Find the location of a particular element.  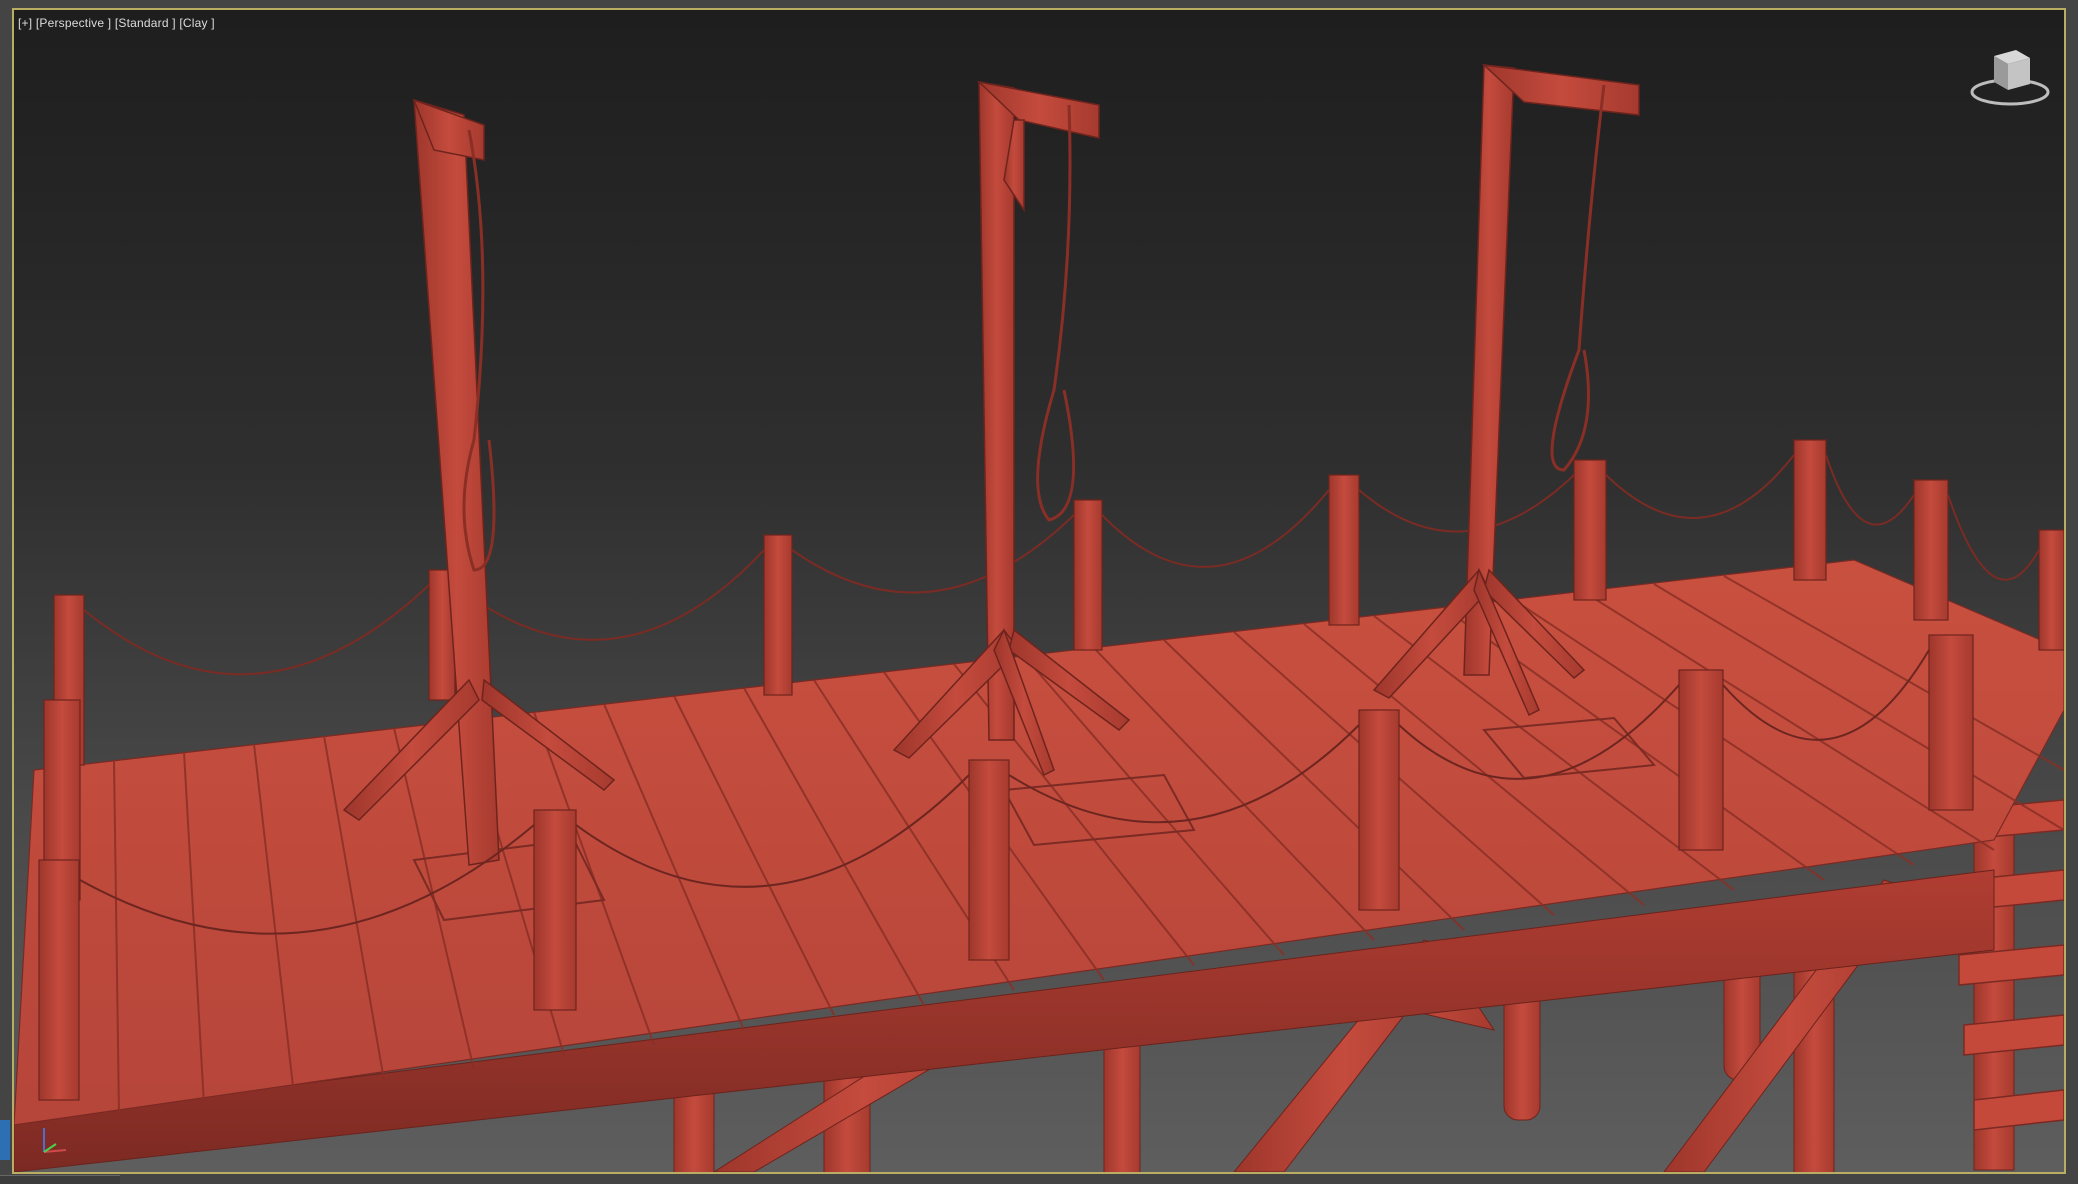

bottom-status-tab is located at coordinates (60, 1179).